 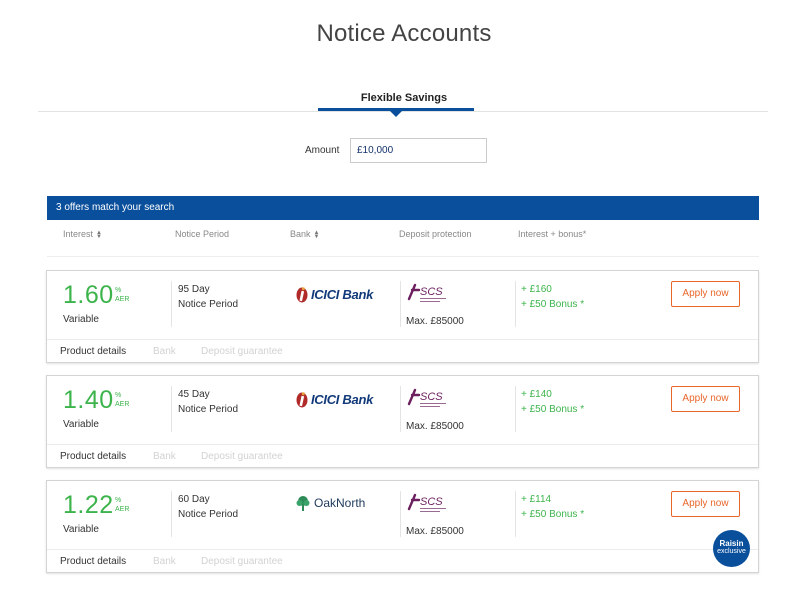 I want to click on column-header-notice-period: Notice Period, so click(x=202, y=234).